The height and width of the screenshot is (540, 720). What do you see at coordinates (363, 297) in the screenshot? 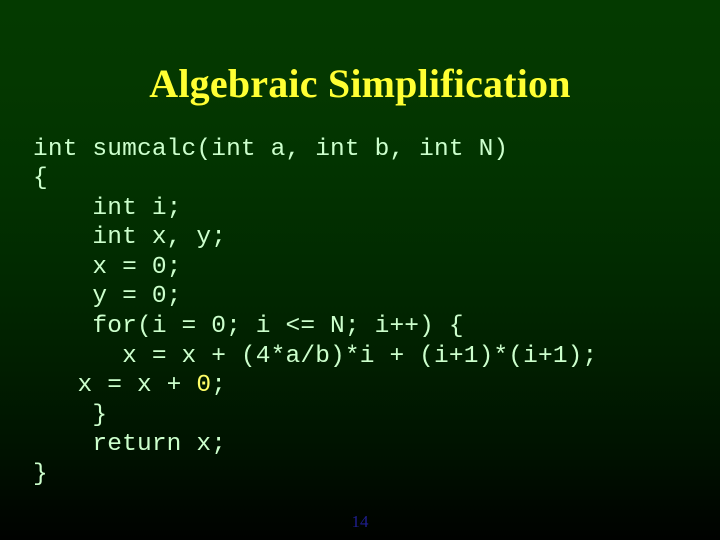
I see `code-line: y = 0;` at bounding box center [363, 297].